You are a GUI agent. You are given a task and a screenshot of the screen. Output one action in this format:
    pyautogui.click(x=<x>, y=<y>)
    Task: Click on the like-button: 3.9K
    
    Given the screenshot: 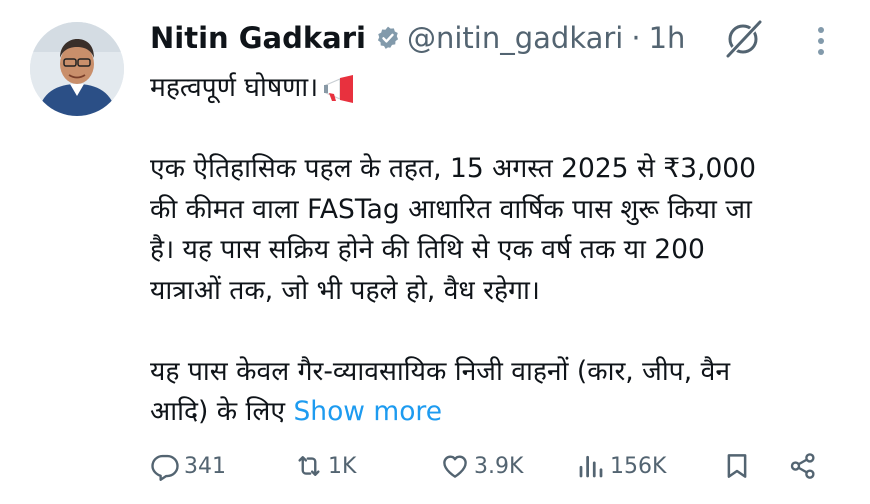 What is the action you would take?
    pyautogui.click(x=481, y=466)
    